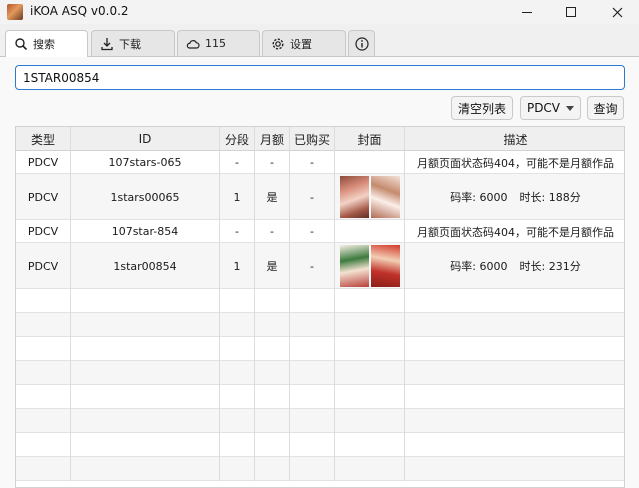 This screenshot has height=488, width=639. I want to click on tab-115: 115, so click(218, 43).